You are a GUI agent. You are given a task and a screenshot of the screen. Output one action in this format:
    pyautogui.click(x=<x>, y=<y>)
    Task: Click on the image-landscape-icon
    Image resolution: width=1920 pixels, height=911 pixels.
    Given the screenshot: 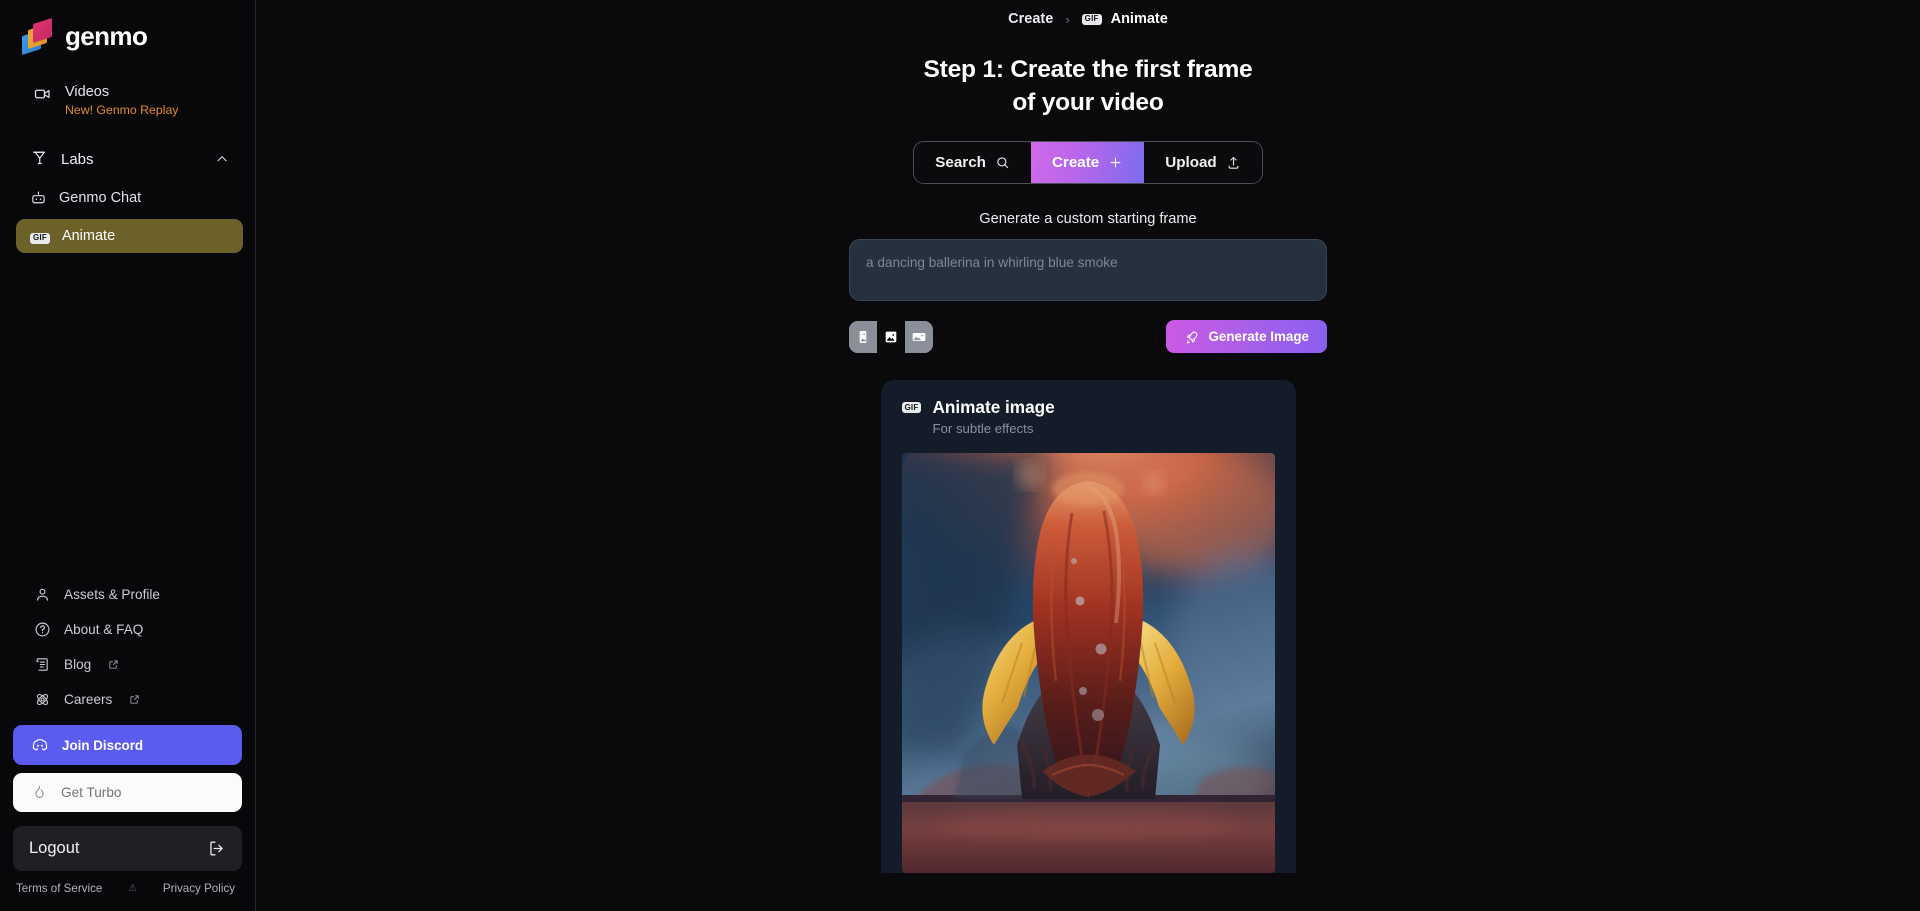 What is the action you would take?
    pyautogui.click(x=919, y=337)
    